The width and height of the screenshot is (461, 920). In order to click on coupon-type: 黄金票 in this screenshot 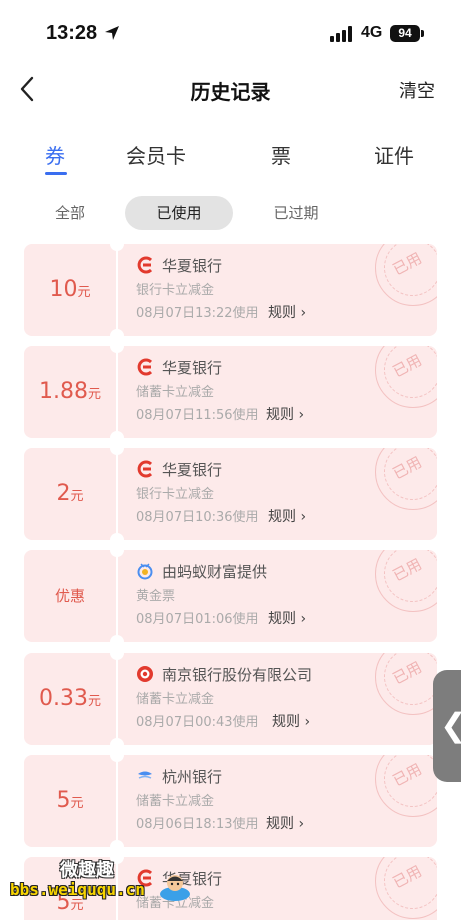, I will do `click(156, 596)`.